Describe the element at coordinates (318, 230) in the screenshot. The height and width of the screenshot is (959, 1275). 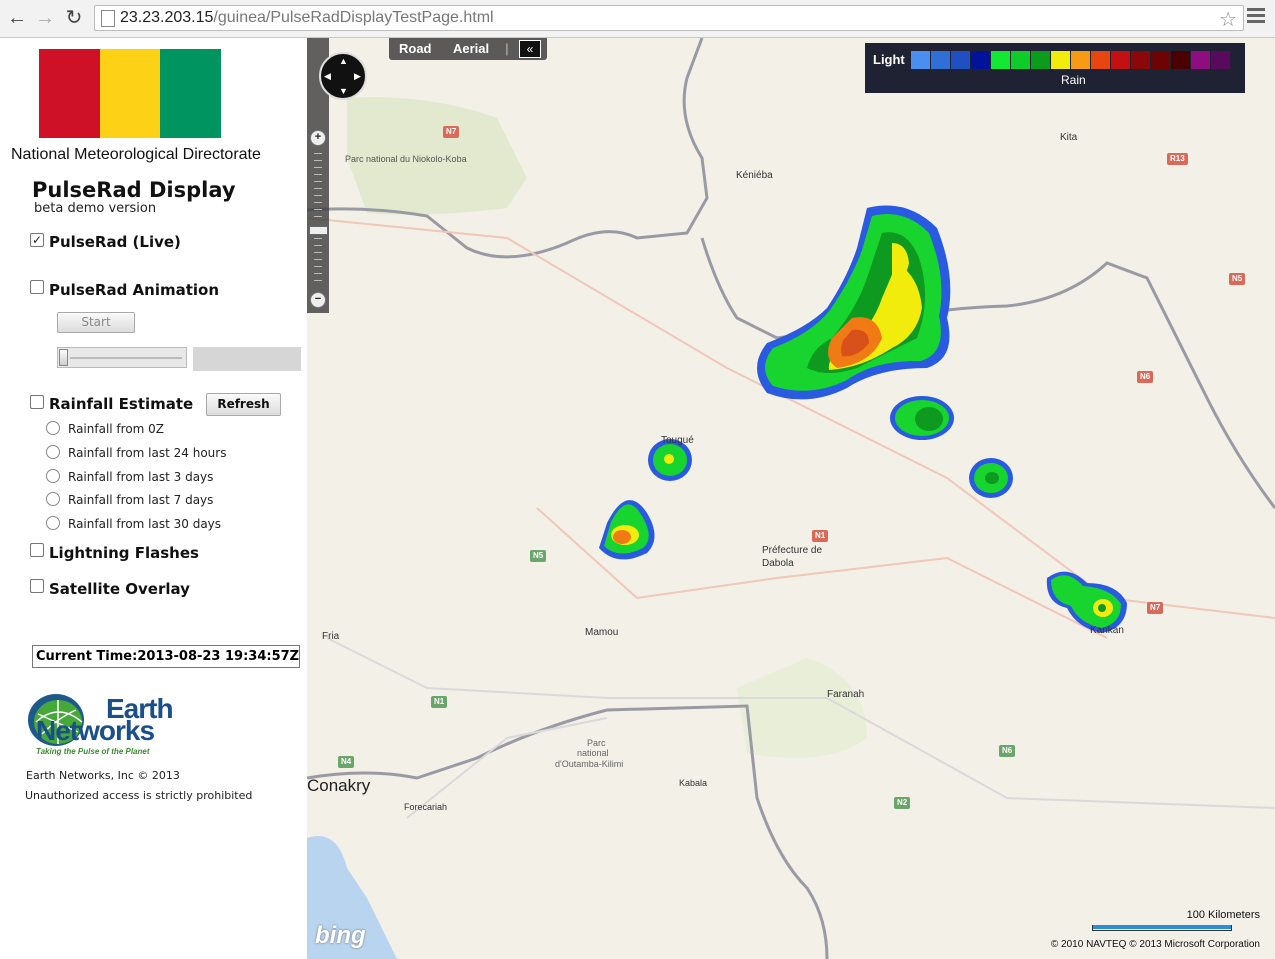
I see `zoom-slider-handle` at that location.